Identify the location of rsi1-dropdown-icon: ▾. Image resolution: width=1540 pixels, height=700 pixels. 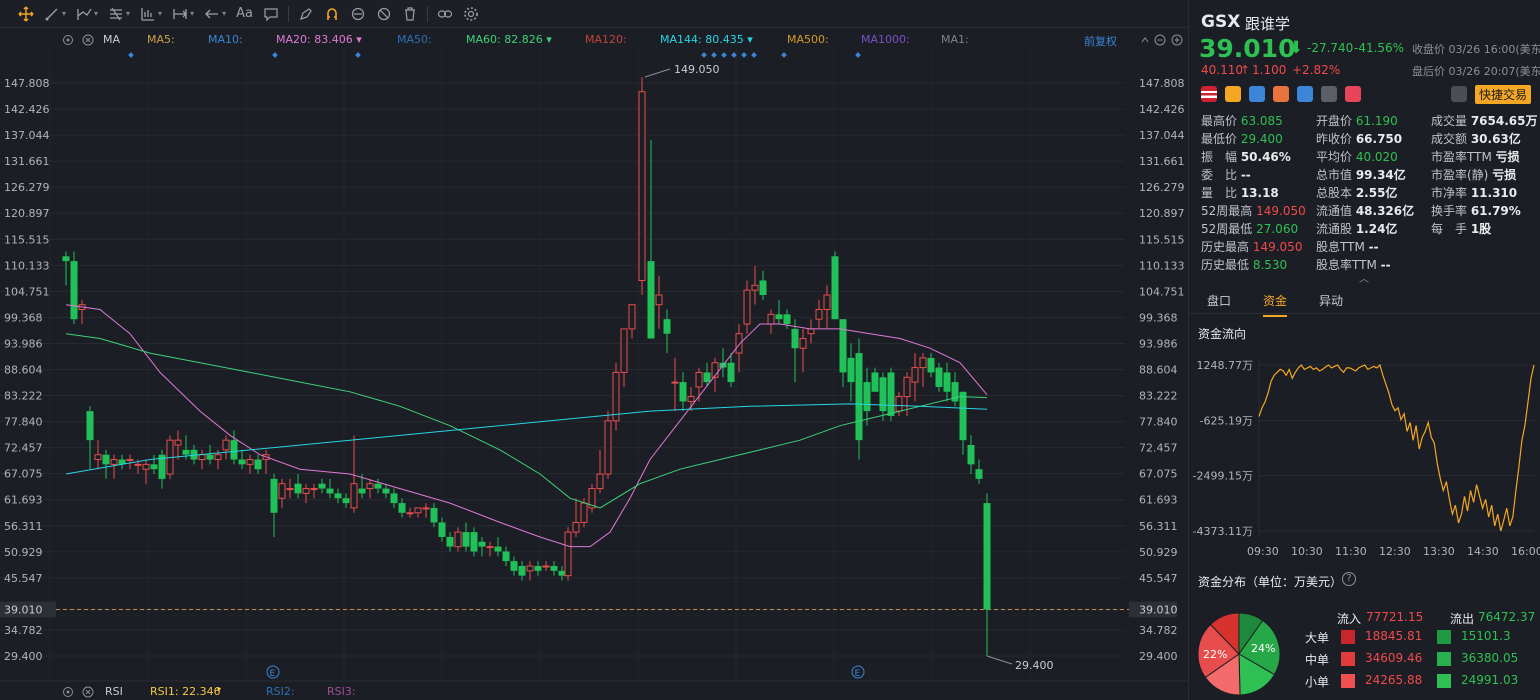
(219, 689).